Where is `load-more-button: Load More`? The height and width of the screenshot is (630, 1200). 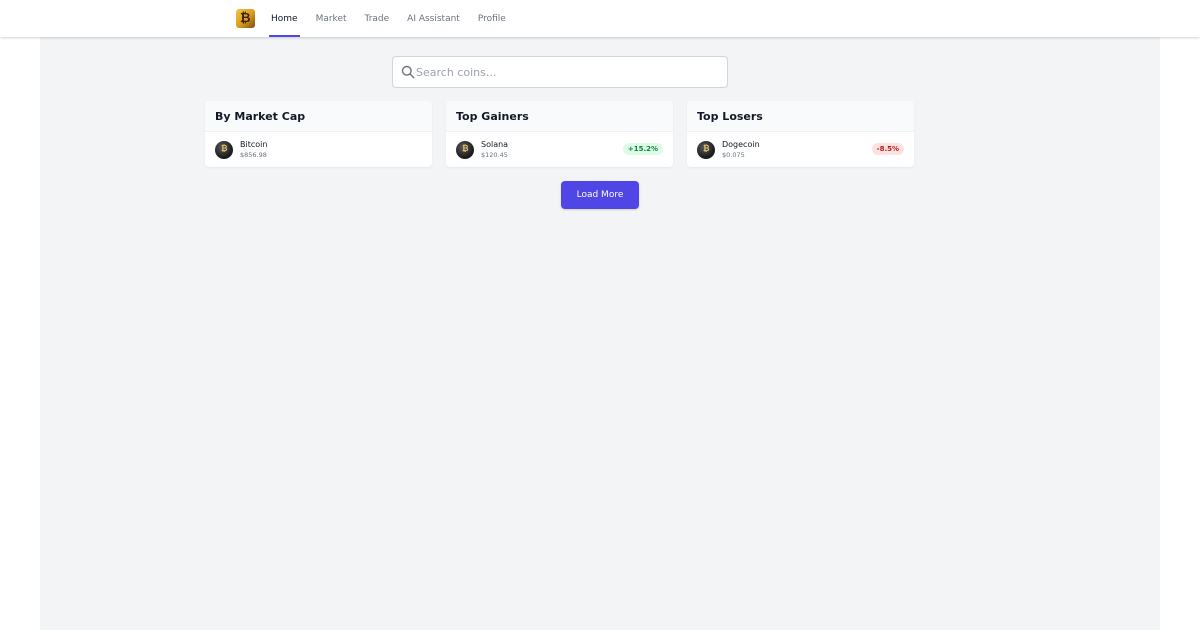 load-more-button: Load More is located at coordinates (600, 195).